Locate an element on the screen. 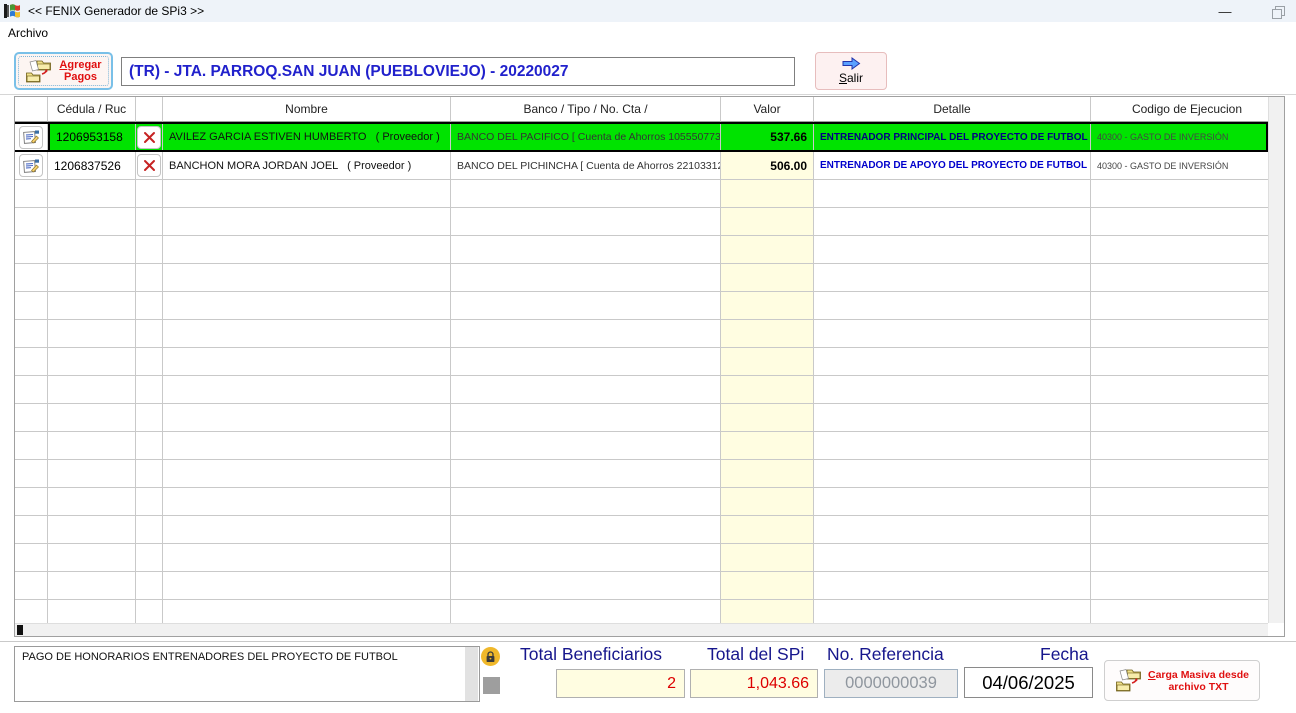  agregar-pagos-button: Agregar Pagos is located at coordinates (63, 71).